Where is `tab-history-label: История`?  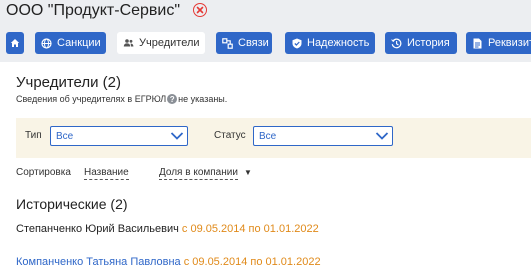 tab-history-label: История is located at coordinates (428, 43).